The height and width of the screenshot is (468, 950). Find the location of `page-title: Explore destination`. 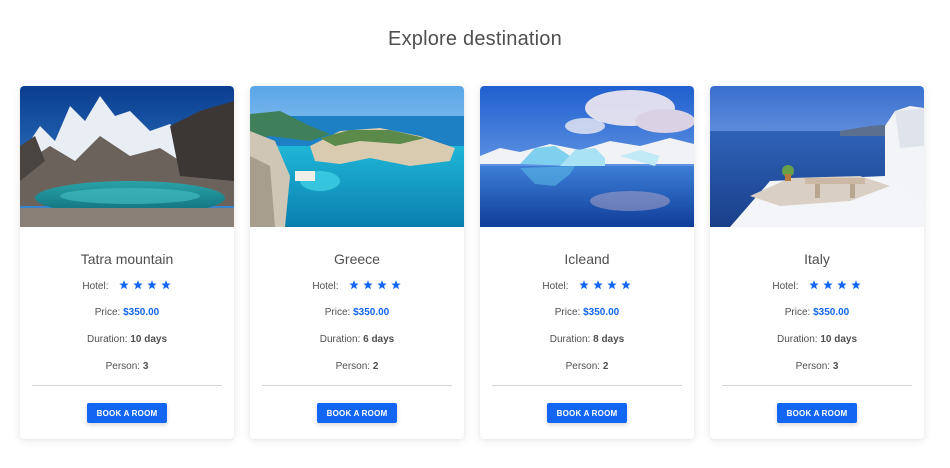

page-title: Explore destination is located at coordinates (475, 39).